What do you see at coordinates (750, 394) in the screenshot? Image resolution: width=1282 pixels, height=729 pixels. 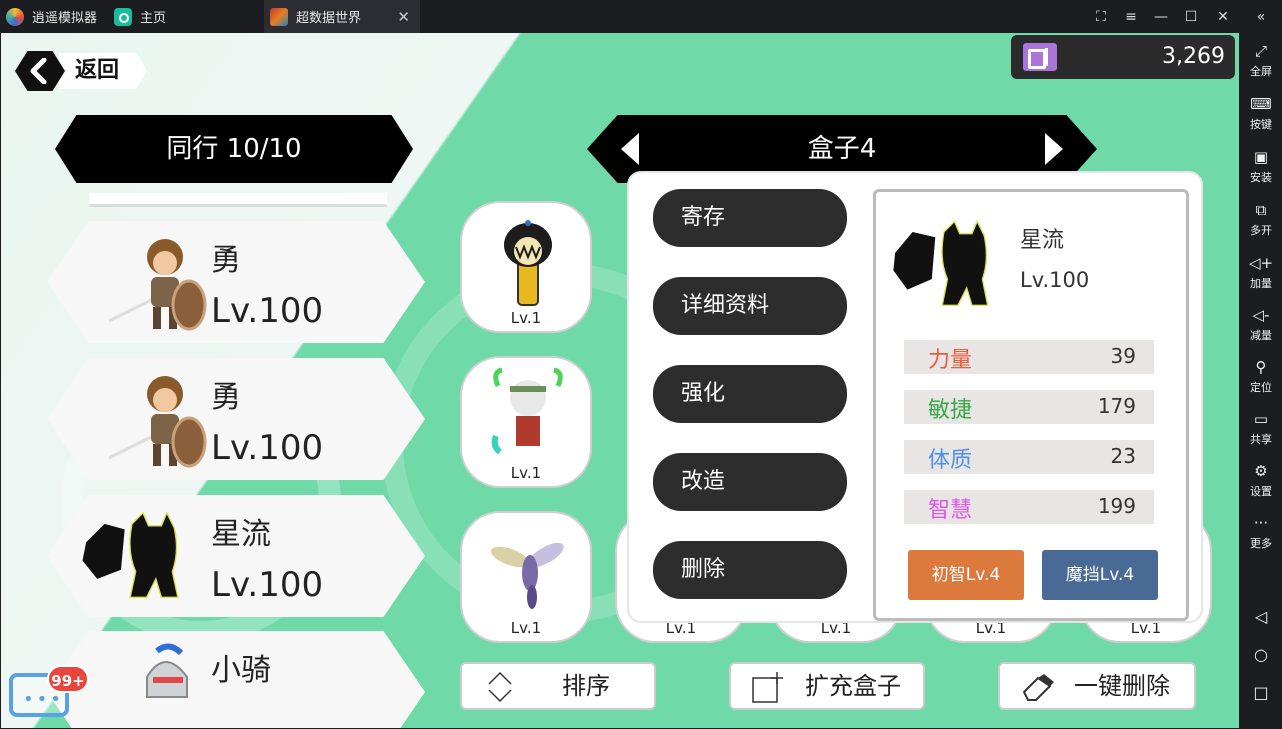 I see `enhance-button: 强化` at bounding box center [750, 394].